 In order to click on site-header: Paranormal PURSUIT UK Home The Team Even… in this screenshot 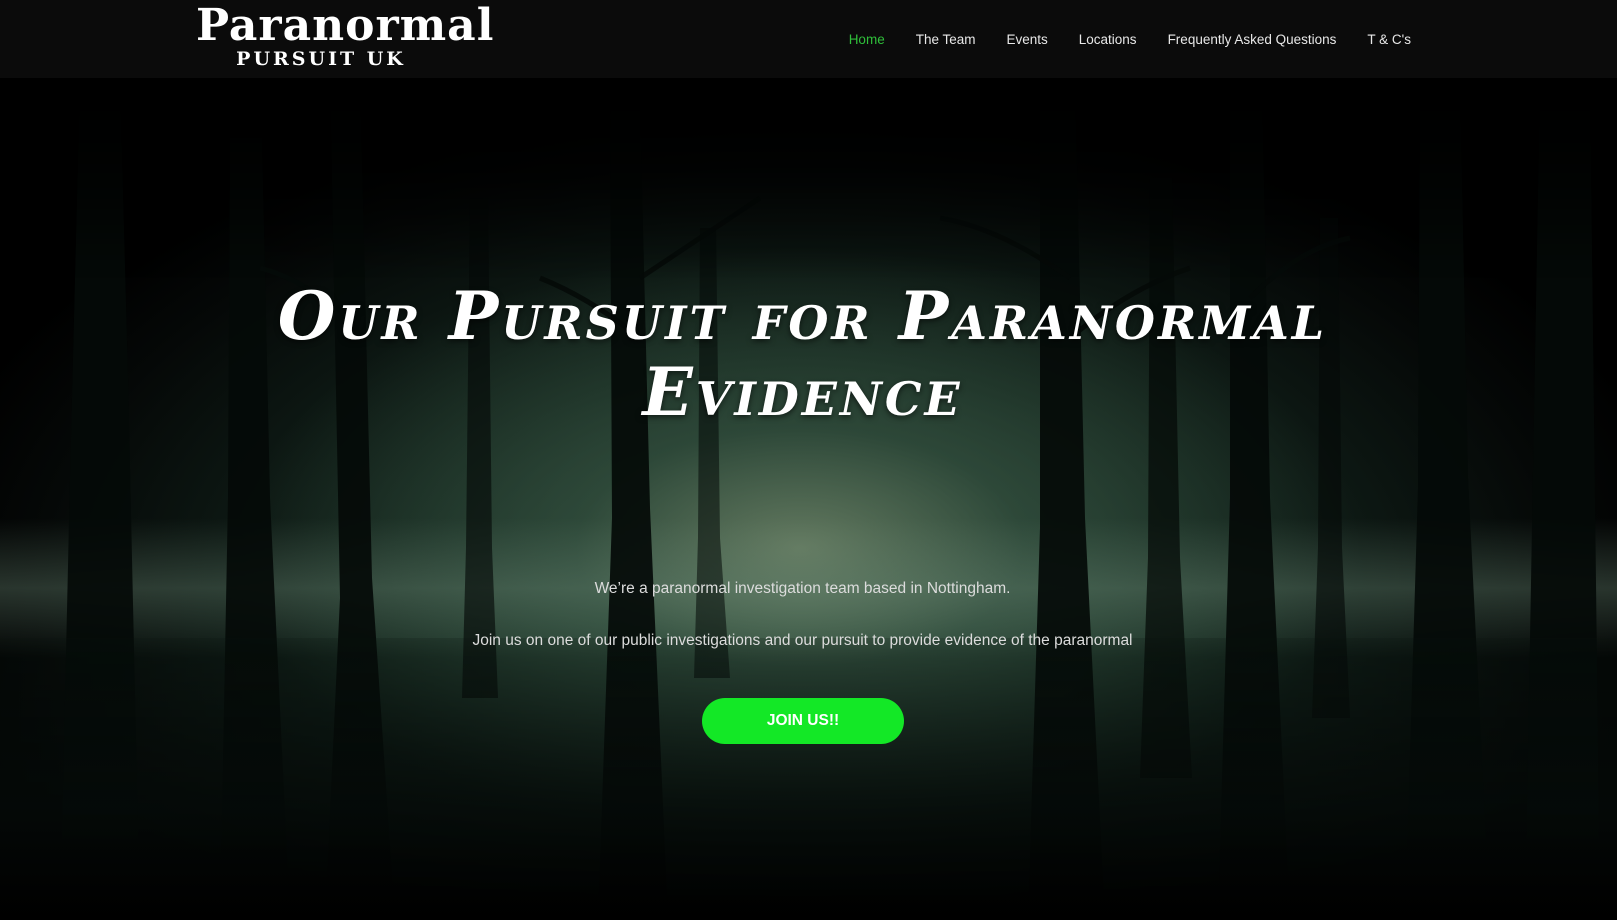, I will do `click(808, 39)`.